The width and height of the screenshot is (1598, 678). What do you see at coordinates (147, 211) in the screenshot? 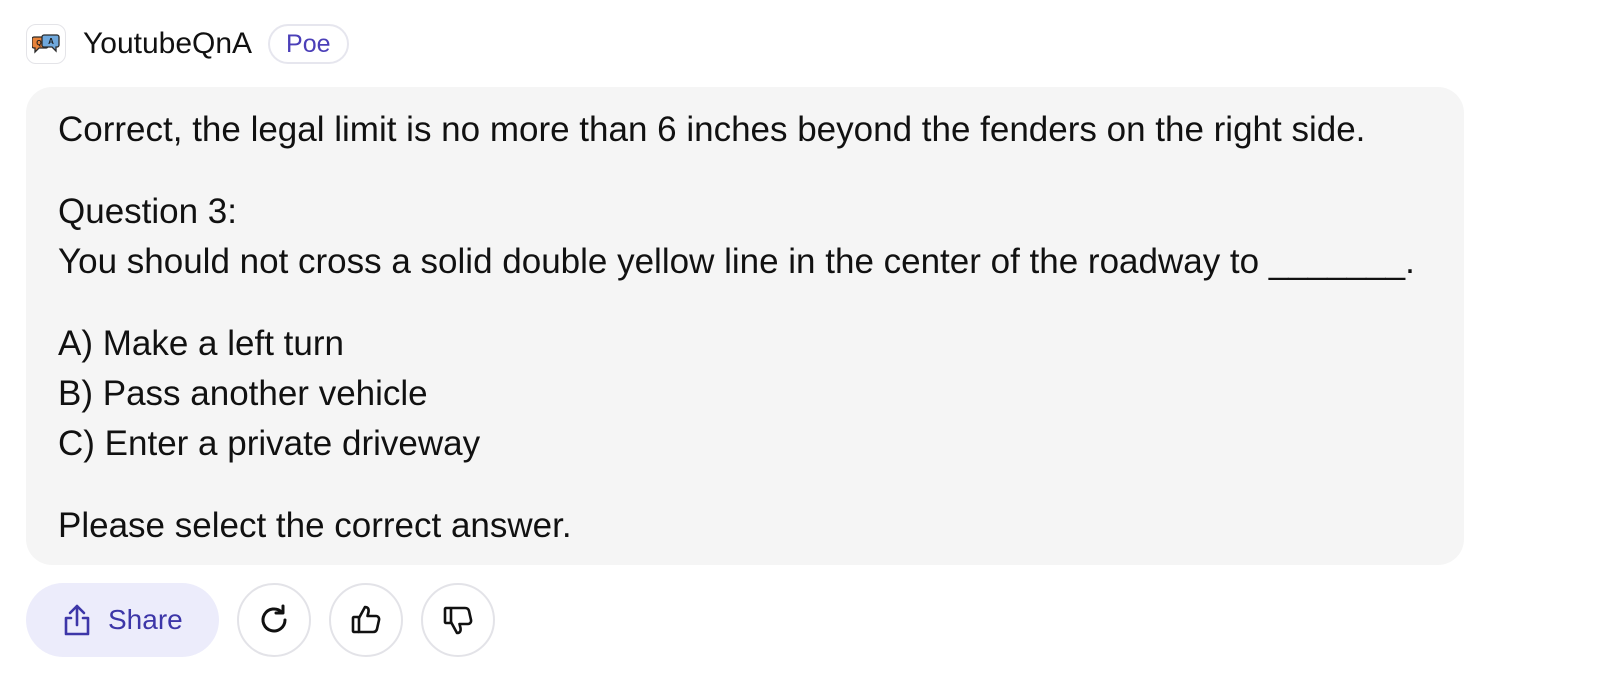
I see `question-heading: Question 3:` at bounding box center [147, 211].